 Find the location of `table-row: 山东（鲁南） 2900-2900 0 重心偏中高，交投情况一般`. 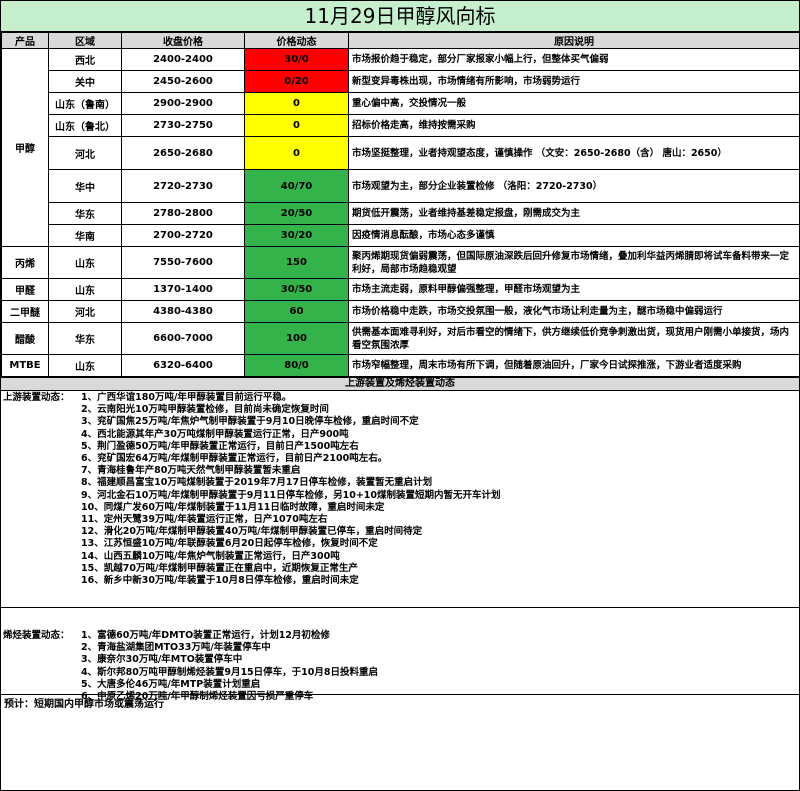

table-row: 山东（鲁南） 2900-2900 0 重心偏中高，交投情况一般 is located at coordinates (401, 103).